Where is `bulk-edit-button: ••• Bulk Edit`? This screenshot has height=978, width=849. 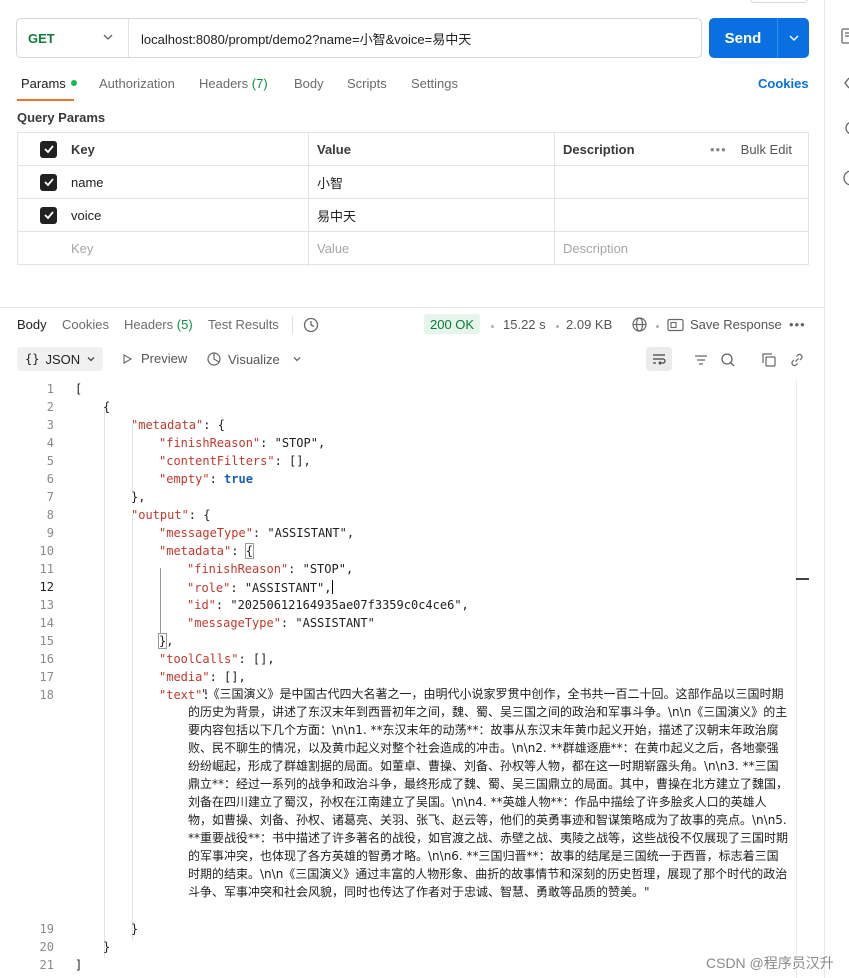
bulk-edit-button: ••• Bulk Edit is located at coordinates (751, 149).